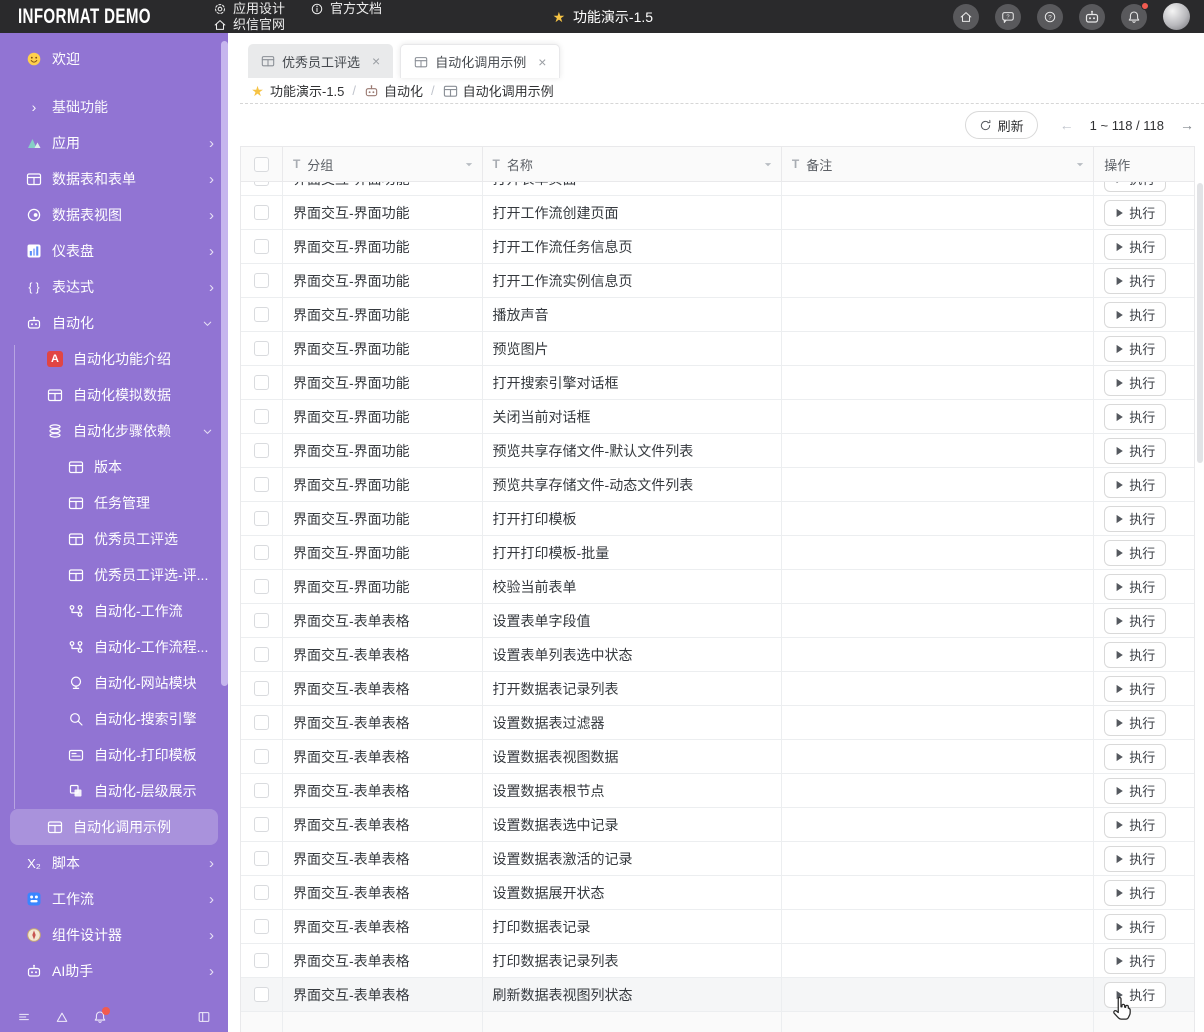 The width and height of the screenshot is (1204, 1032). I want to click on breadcrumb-item: 自动化, so click(393, 90).